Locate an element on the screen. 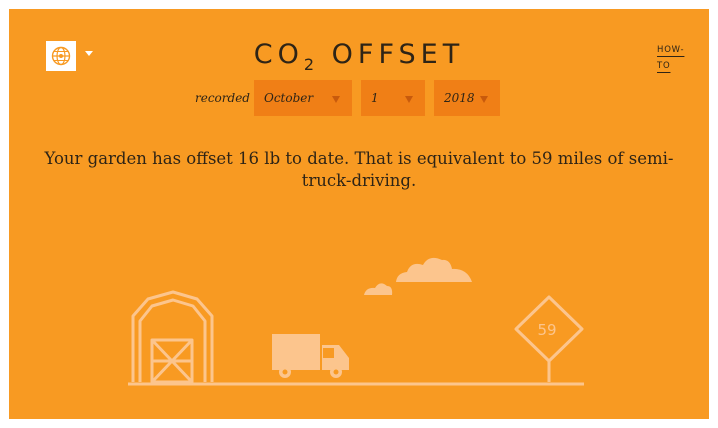 Image resolution: width=718 pixels, height=428 pixels. road-sign-value: 59 is located at coordinates (546, 330).